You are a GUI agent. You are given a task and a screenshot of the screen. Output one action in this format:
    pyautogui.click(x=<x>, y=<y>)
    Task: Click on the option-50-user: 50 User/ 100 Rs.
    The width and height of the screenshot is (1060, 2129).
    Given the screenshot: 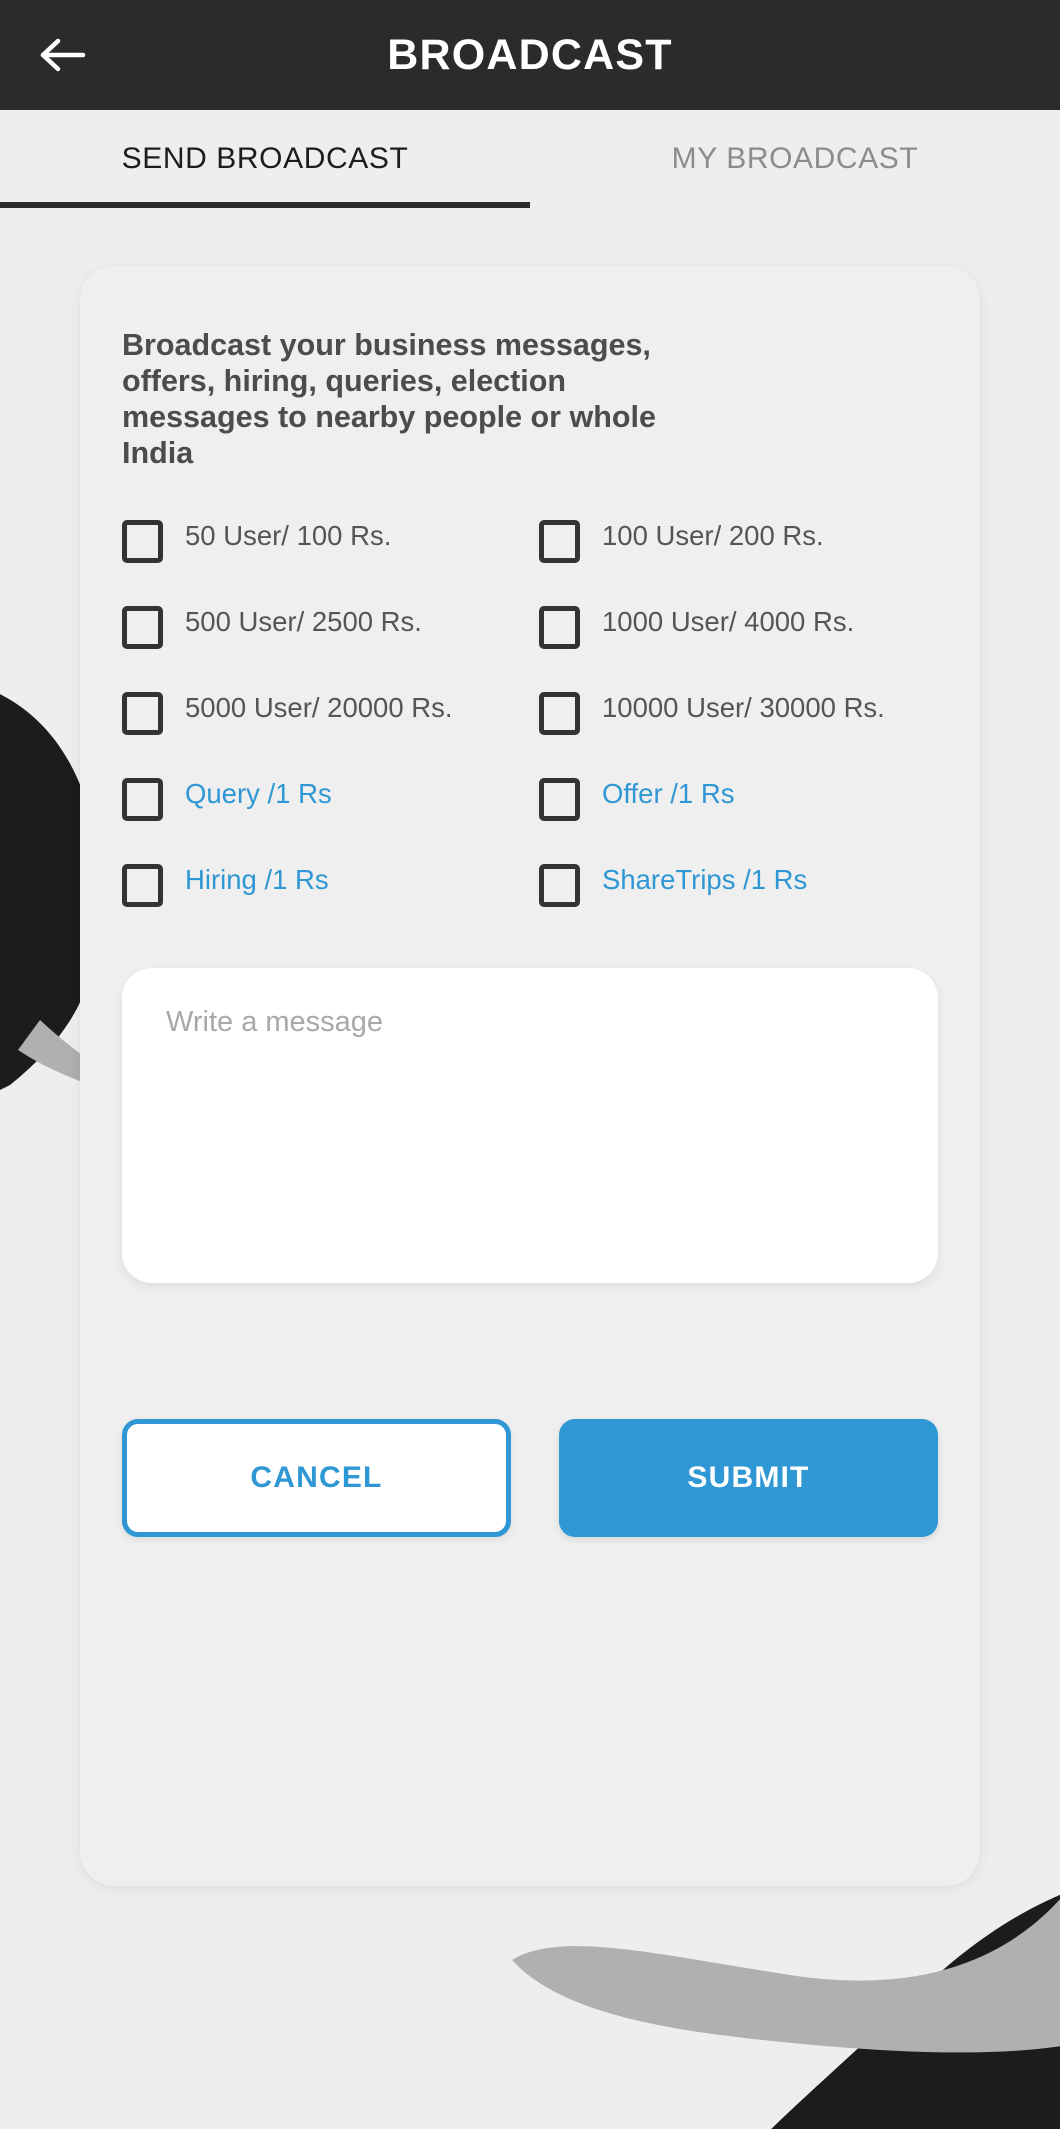 What is the action you would take?
    pyautogui.click(x=321, y=559)
    